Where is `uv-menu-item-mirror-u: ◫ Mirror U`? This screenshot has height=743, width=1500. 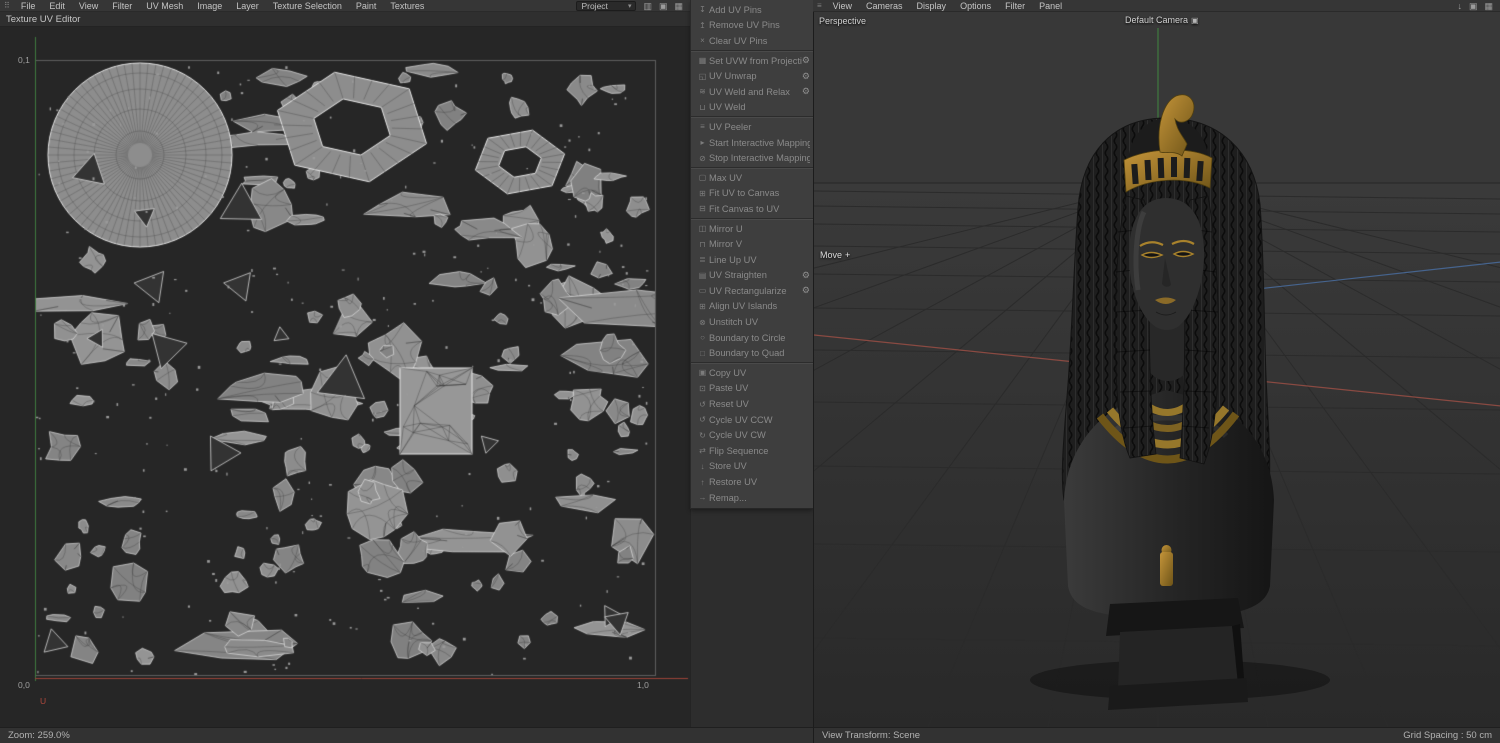 uv-menu-item-mirror-u: ◫ Mirror U is located at coordinates (752, 229).